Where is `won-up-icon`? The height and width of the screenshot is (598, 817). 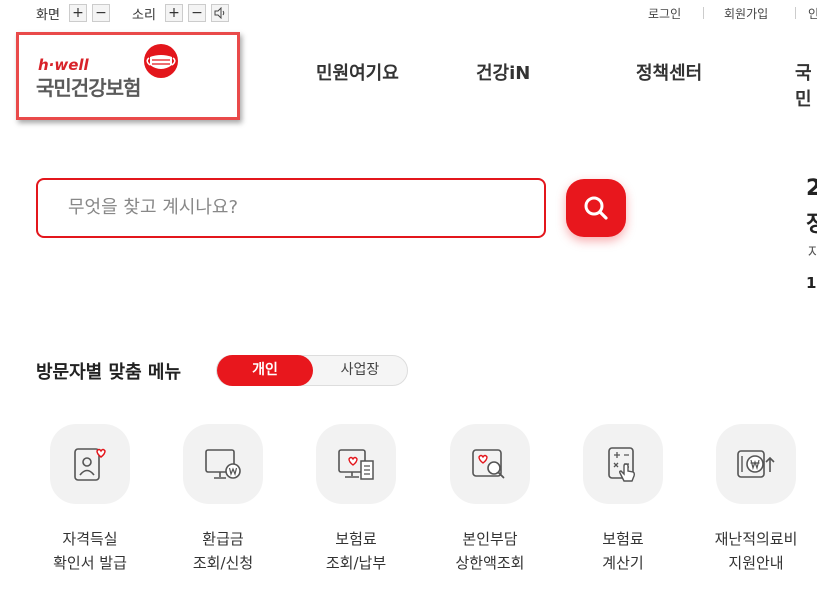 won-up-icon is located at coordinates (756, 464).